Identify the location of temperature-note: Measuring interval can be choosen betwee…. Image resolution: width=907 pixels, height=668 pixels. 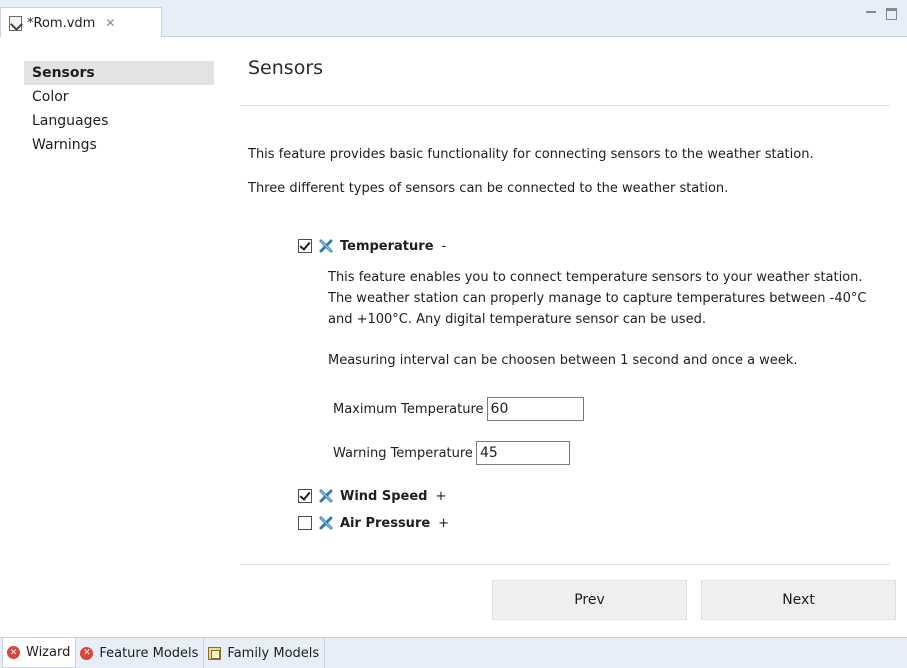
(563, 360).